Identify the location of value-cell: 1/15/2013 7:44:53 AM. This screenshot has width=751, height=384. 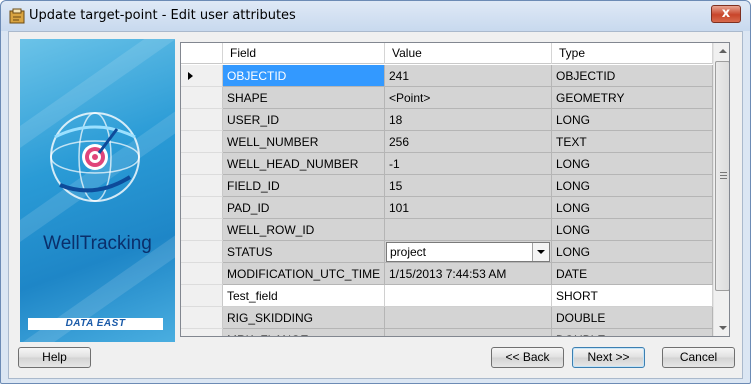
(468, 274).